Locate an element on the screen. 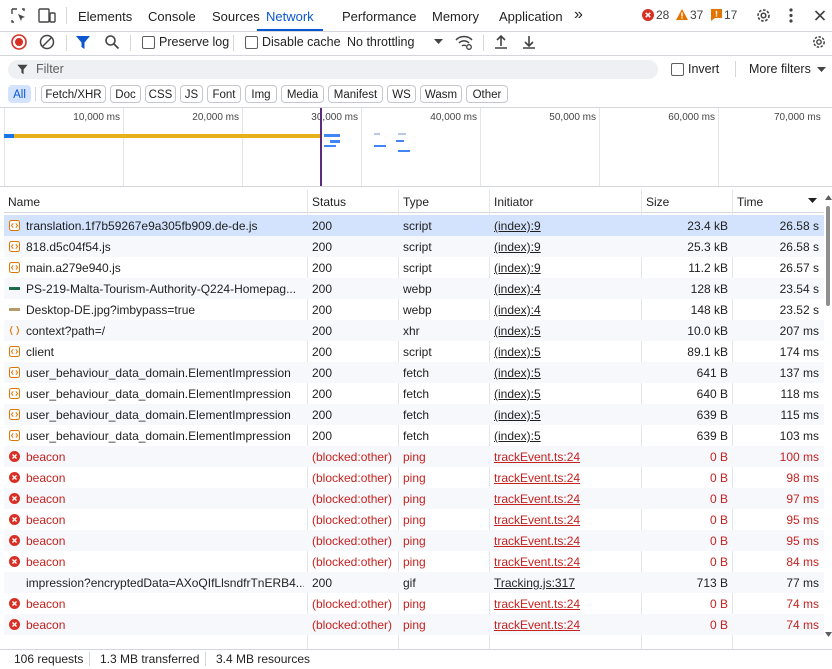 This screenshot has width=832, height=669. type-filter-other: Other is located at coordinates (487, 94).